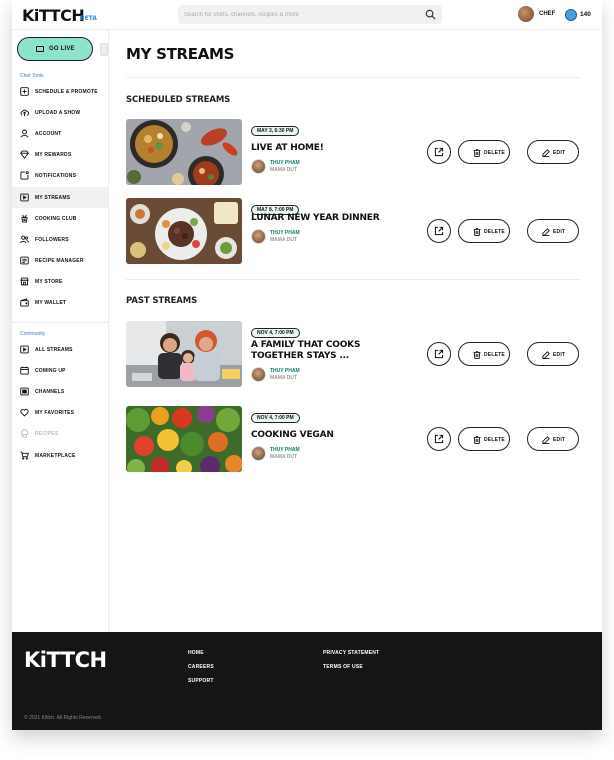  Describe the element at coordinates (60, 91) in the screenshot. I see `sidebar-item-schedule-promote: SCHEDULE & PROMOTE` at that location.